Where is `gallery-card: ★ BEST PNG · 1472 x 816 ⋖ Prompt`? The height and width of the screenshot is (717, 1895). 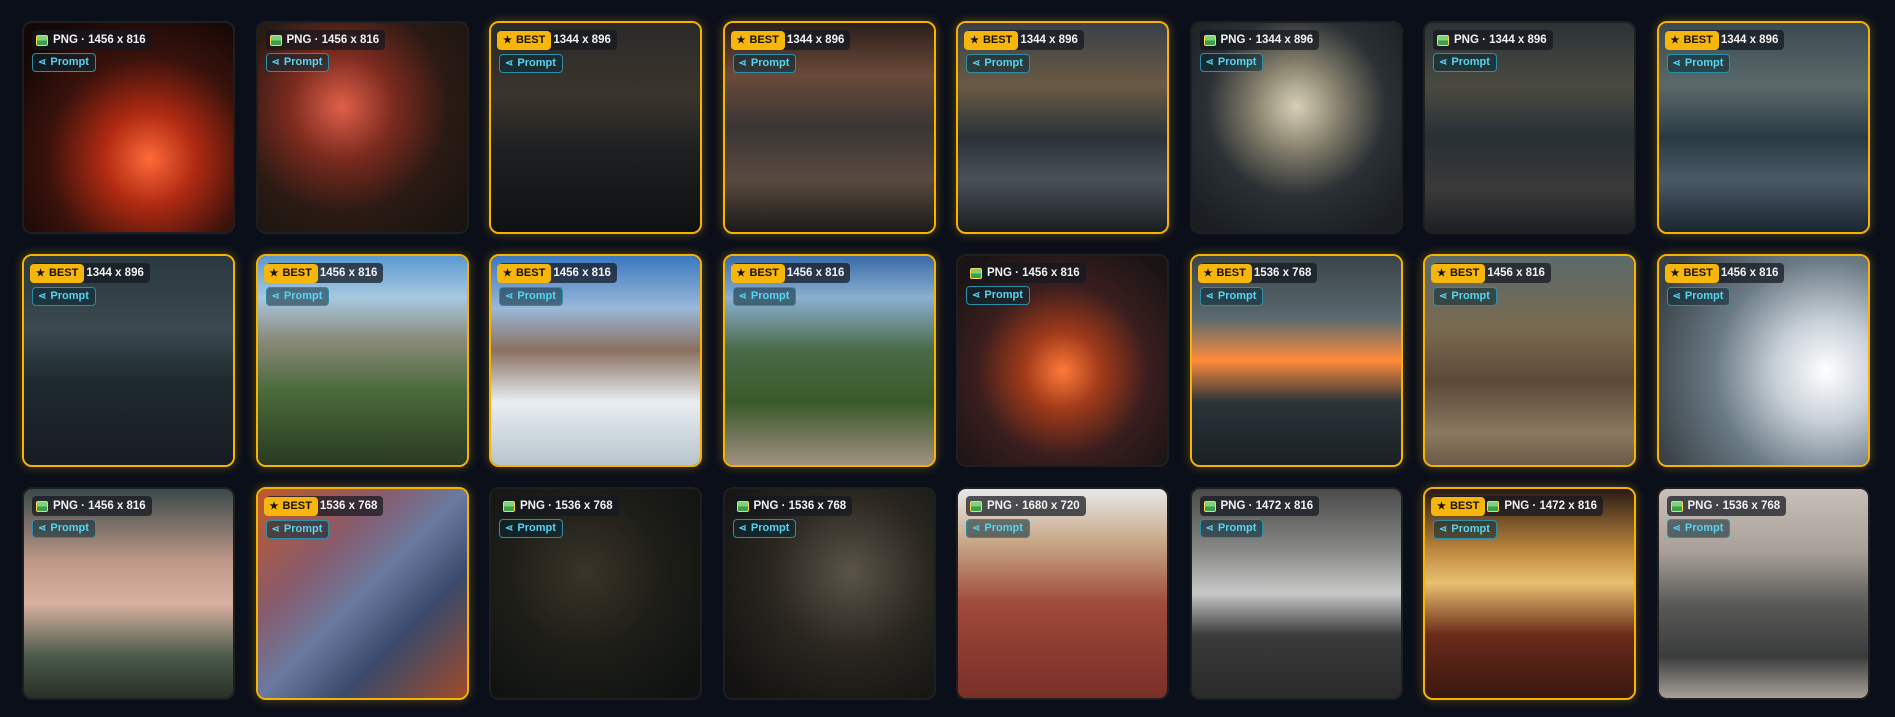 gallery-card: ★ BEST PNG · 1472 x 816 ⋖ Prompt is located at coordinates (1529, 593).